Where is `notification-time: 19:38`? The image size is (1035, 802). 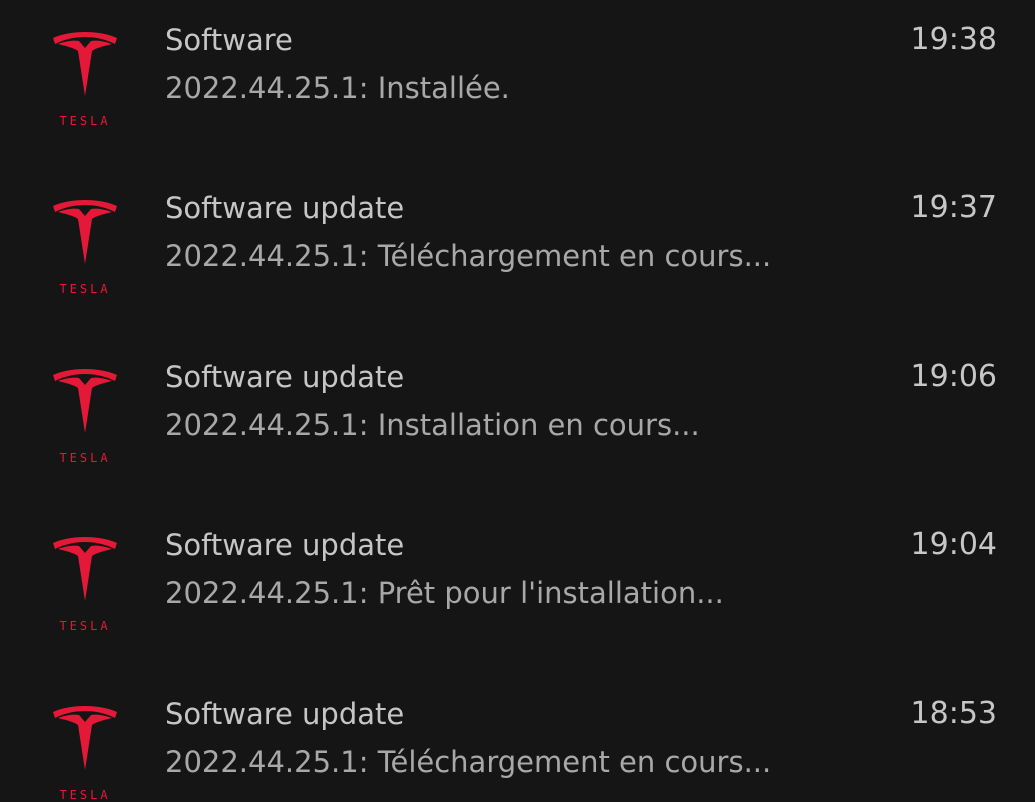 notification-time: 19:38 is located at coordinates (953, 39).